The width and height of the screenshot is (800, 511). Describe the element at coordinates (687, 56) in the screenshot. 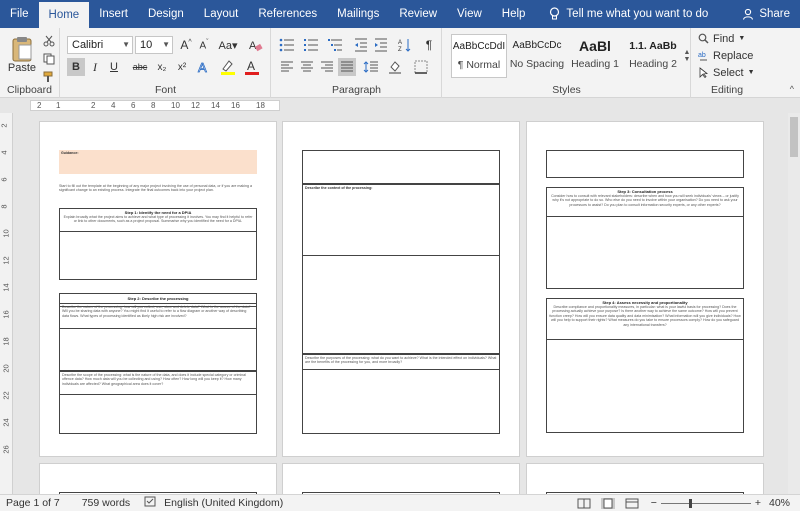

I see `styles-scroll-button: ▲ ▼` at that location.